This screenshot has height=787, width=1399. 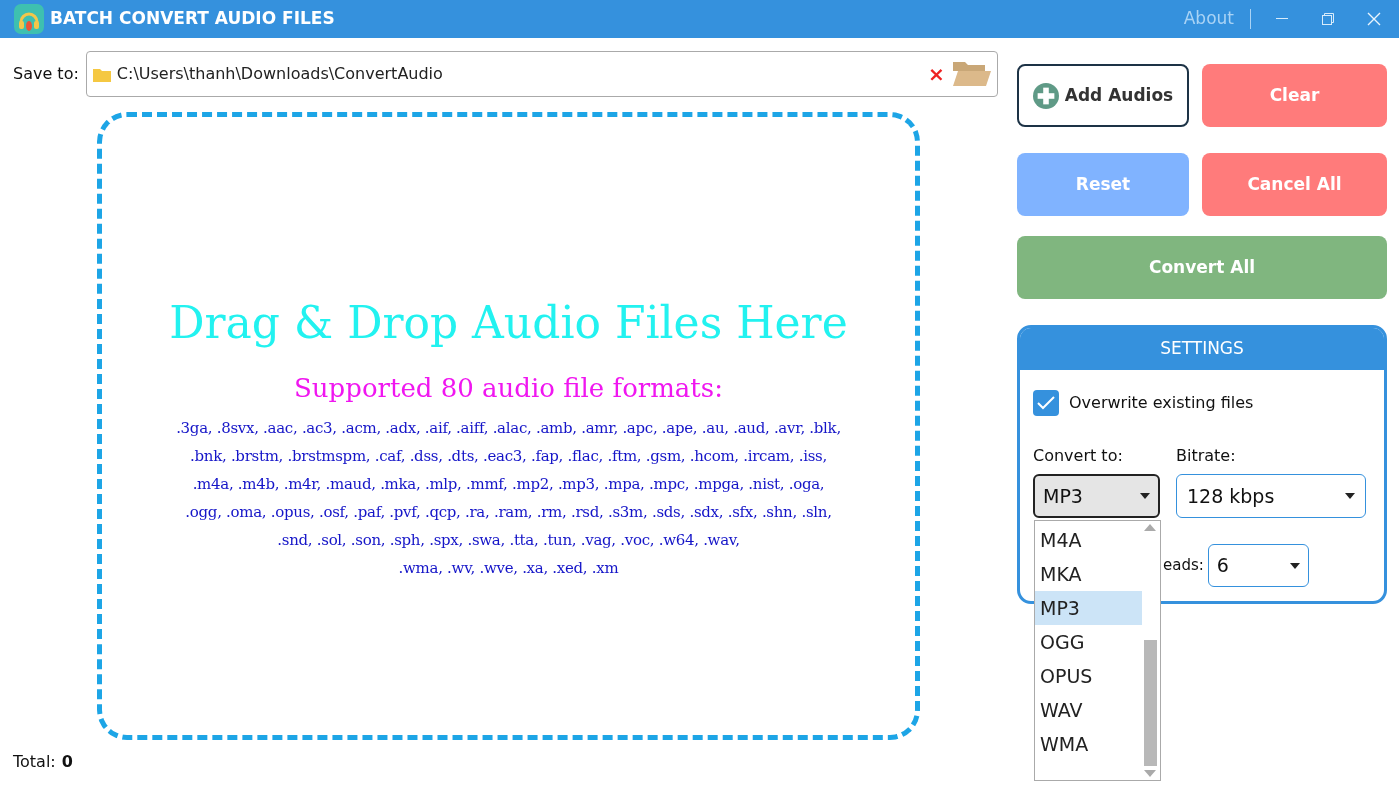 What do you see at coordinates (508, 322) in the screenshot?
I see `drop-headline: Drag & Drop Audio Files Here` at bounding box center [508, 322].